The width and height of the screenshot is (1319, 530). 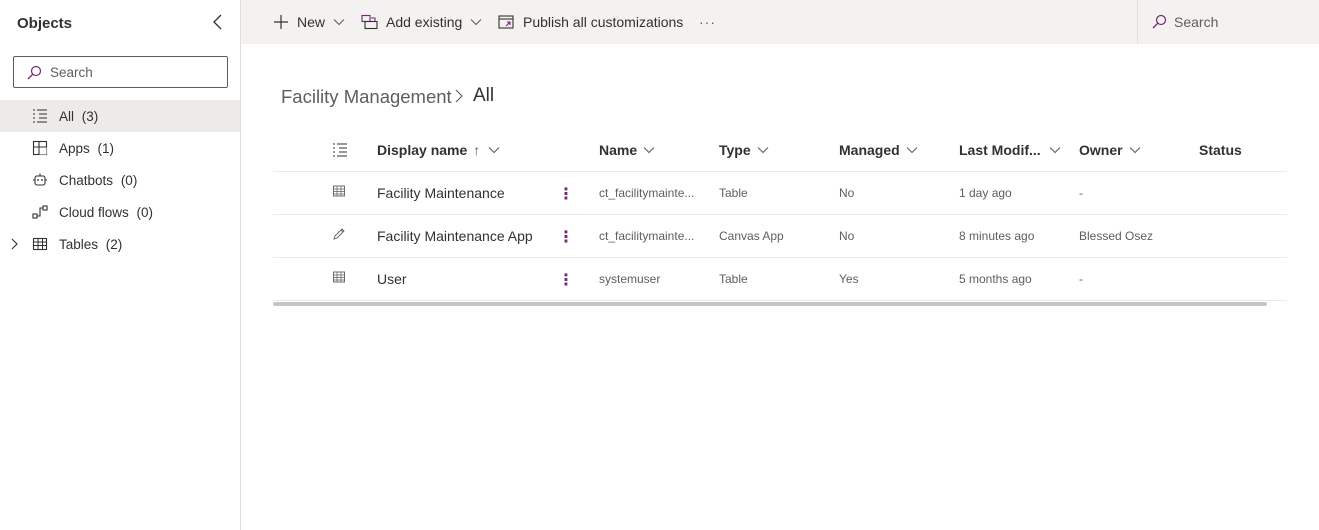 I want to click on sidebar-item-label: Chatbots, so click(x=86, y=180).